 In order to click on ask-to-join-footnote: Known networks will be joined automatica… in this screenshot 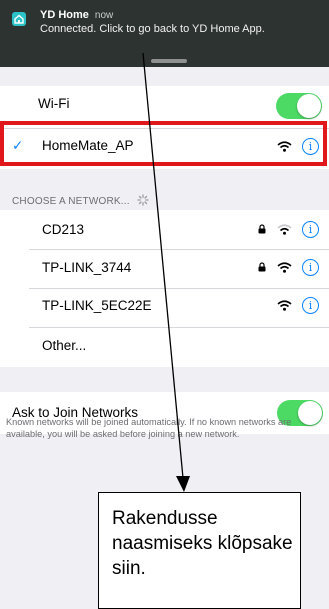, I will do `click(149, 428)`.